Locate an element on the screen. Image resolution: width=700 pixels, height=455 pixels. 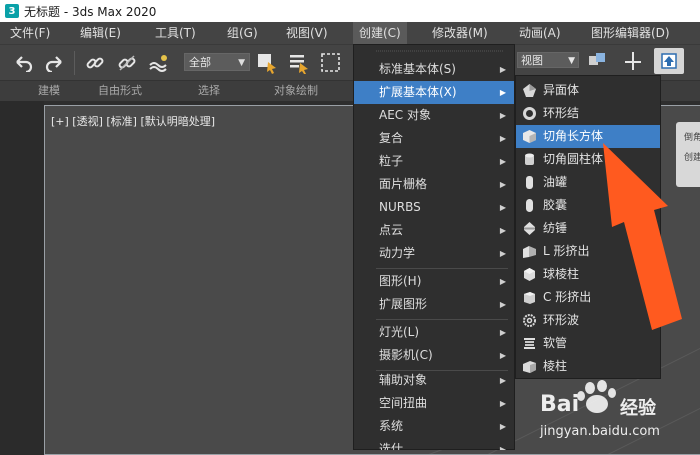
menu-item-label: 复合 is located at coordinates (391, 138).